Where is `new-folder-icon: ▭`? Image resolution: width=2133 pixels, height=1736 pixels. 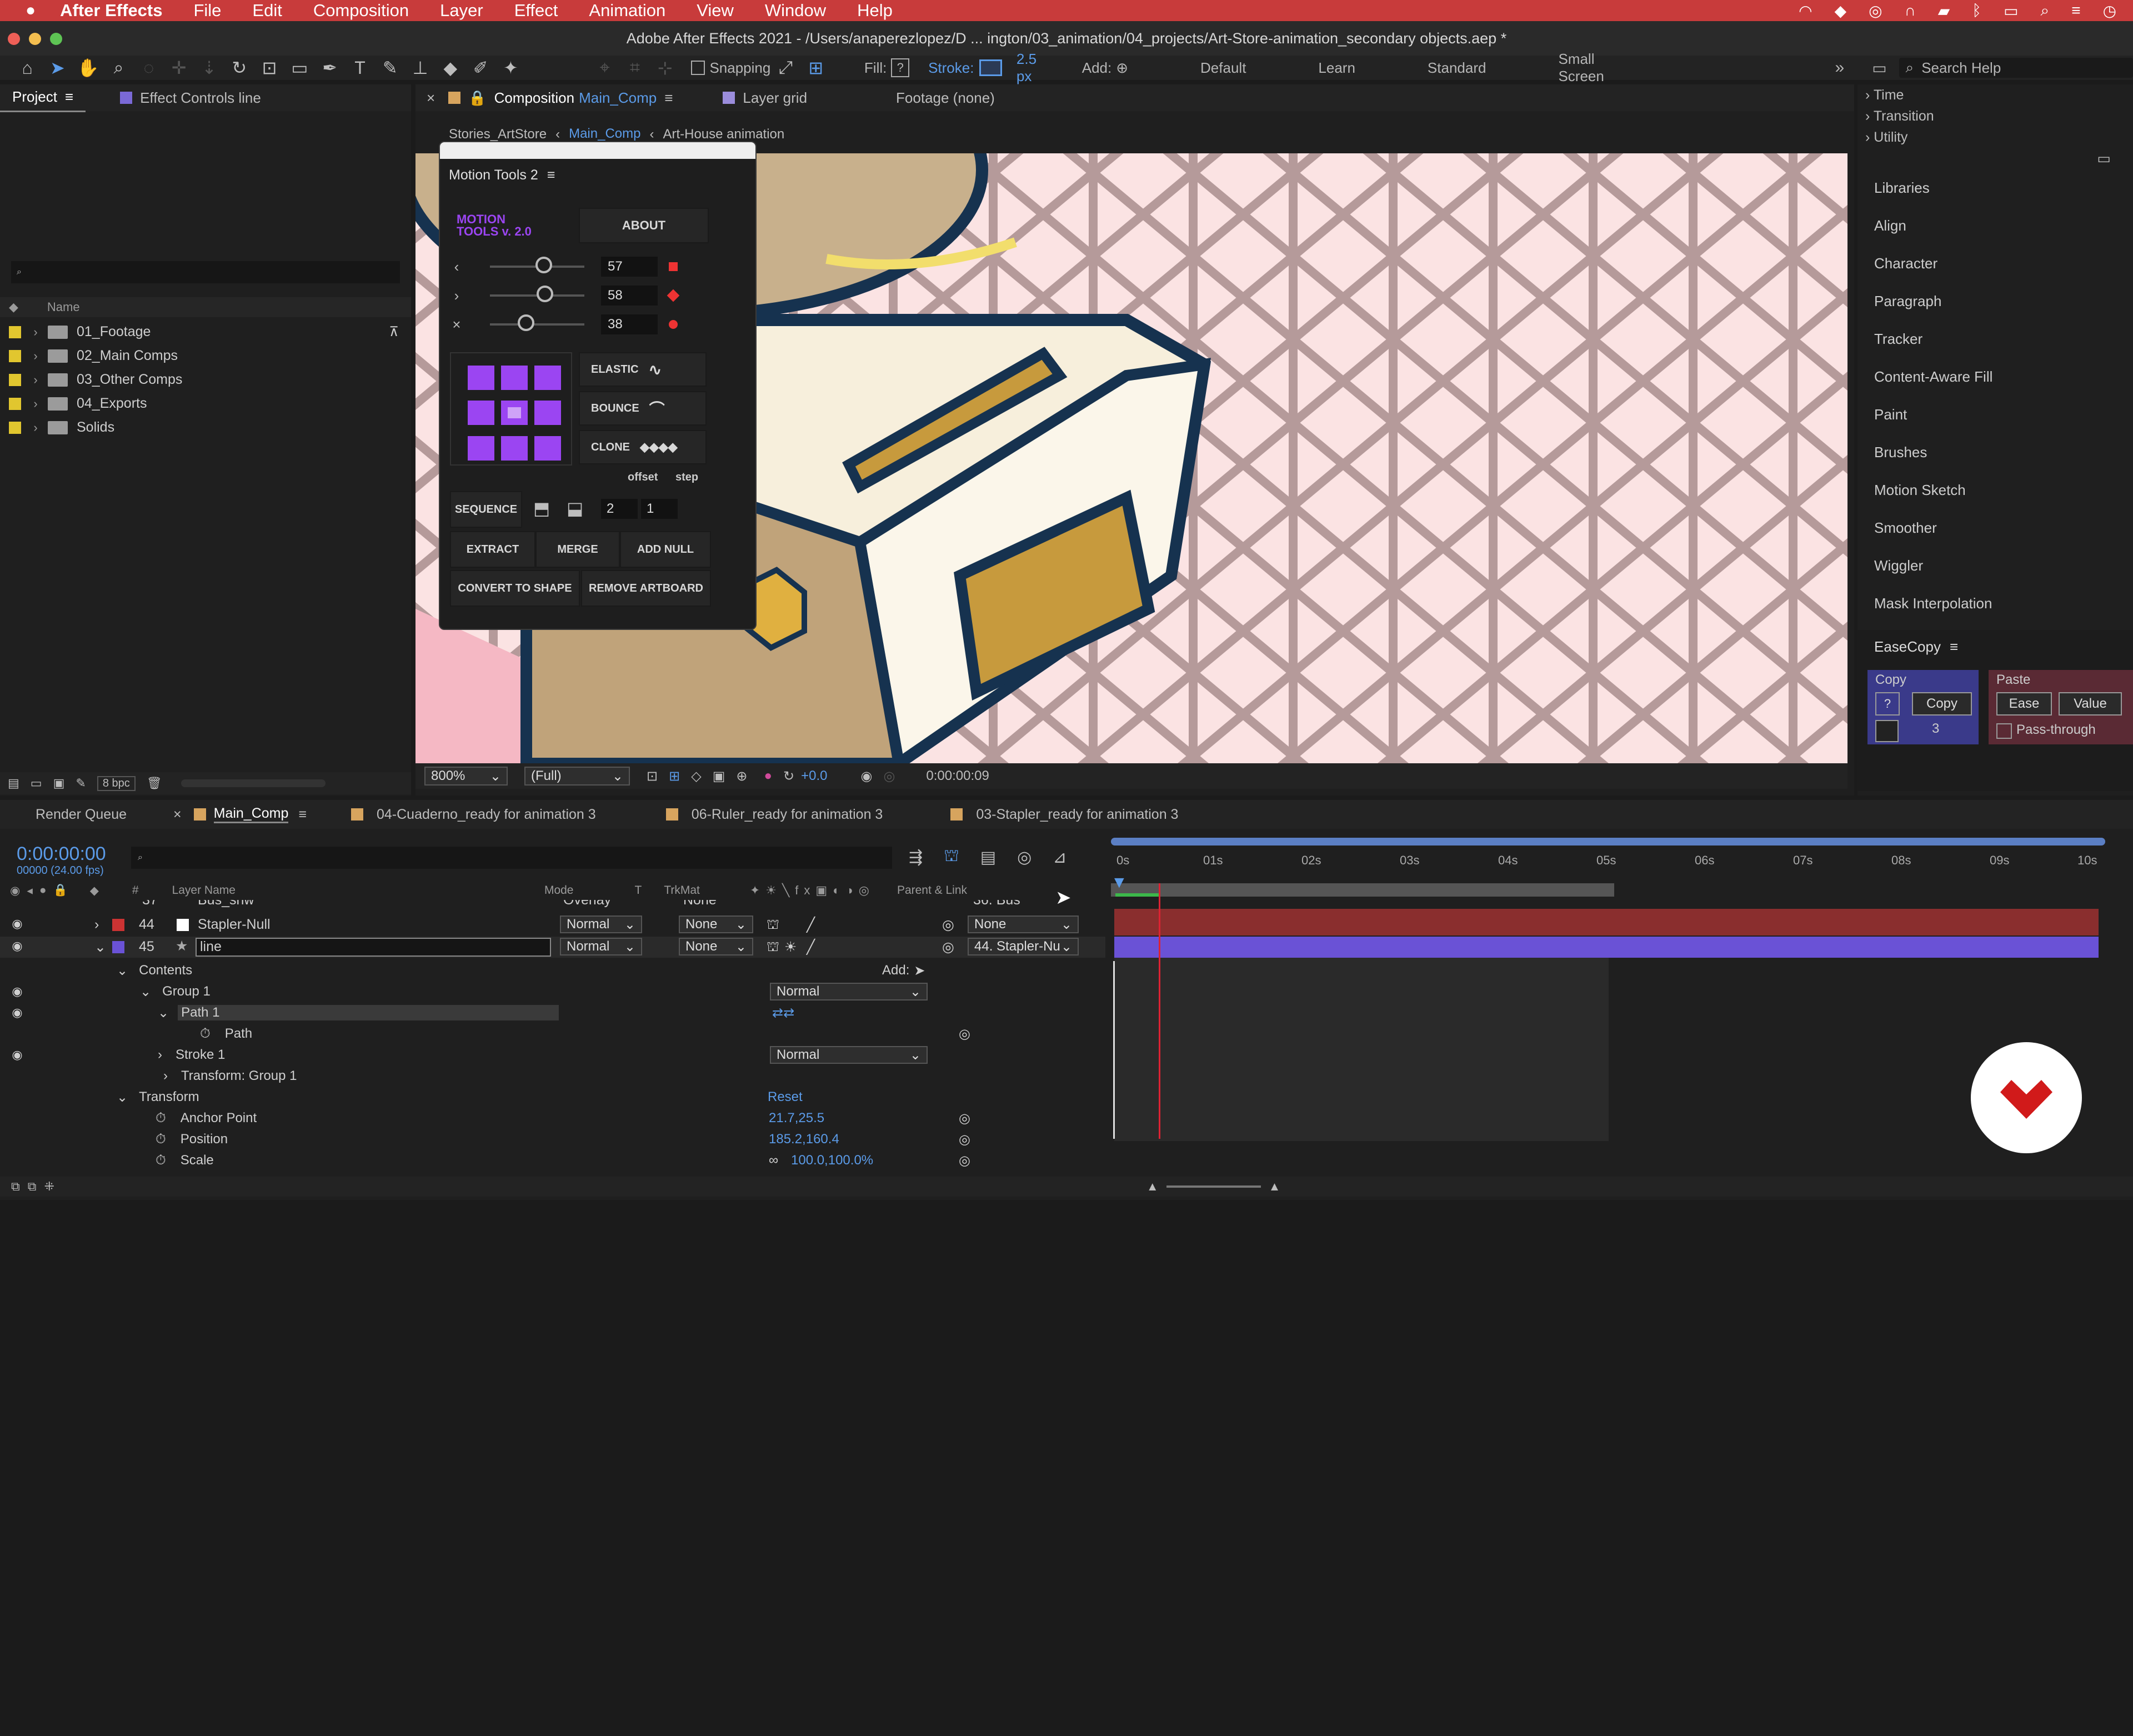
new-folder-icon: ▭ is located at coordinates (36, 783).